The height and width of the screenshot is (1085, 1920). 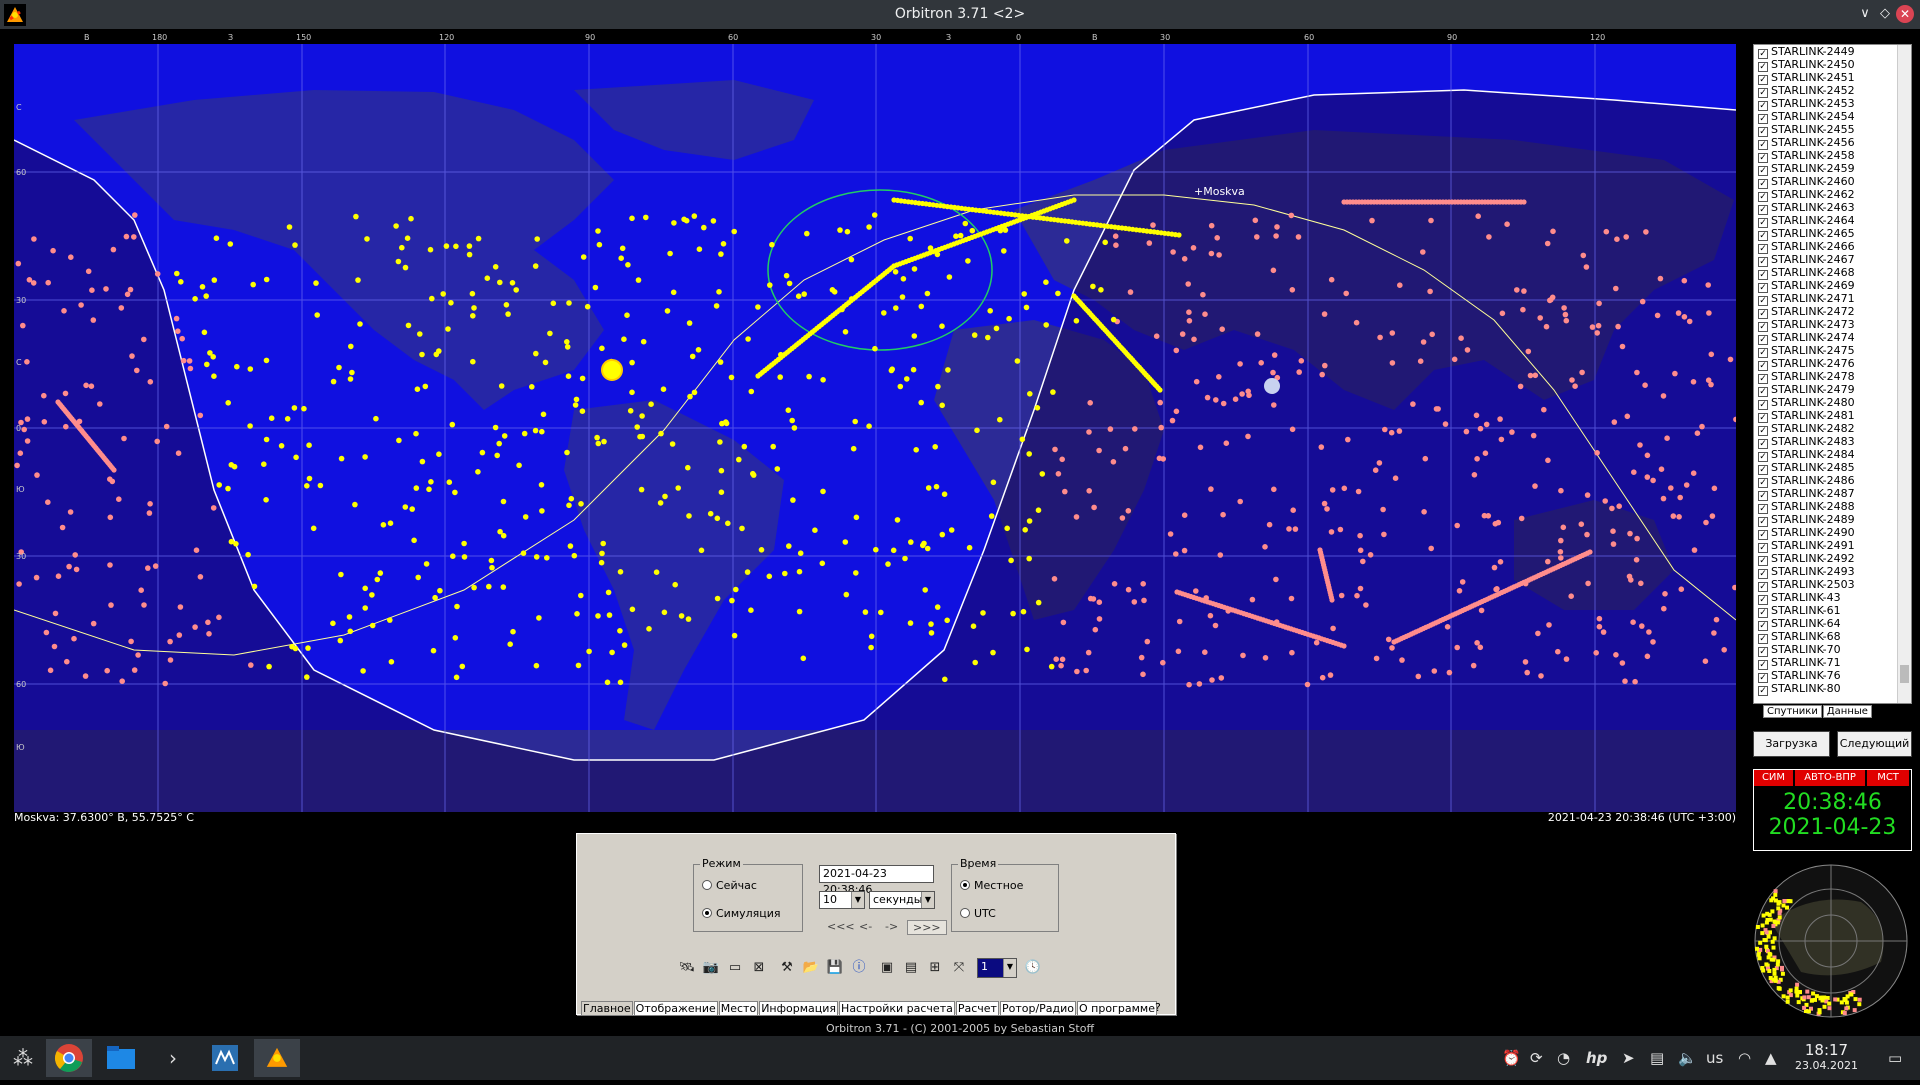 What do you see at coordinates (1832, 221) in the screenshot?
I see `satellite-list-item: ✓ STARLINK-2464` at bounding box center [1832, 221].